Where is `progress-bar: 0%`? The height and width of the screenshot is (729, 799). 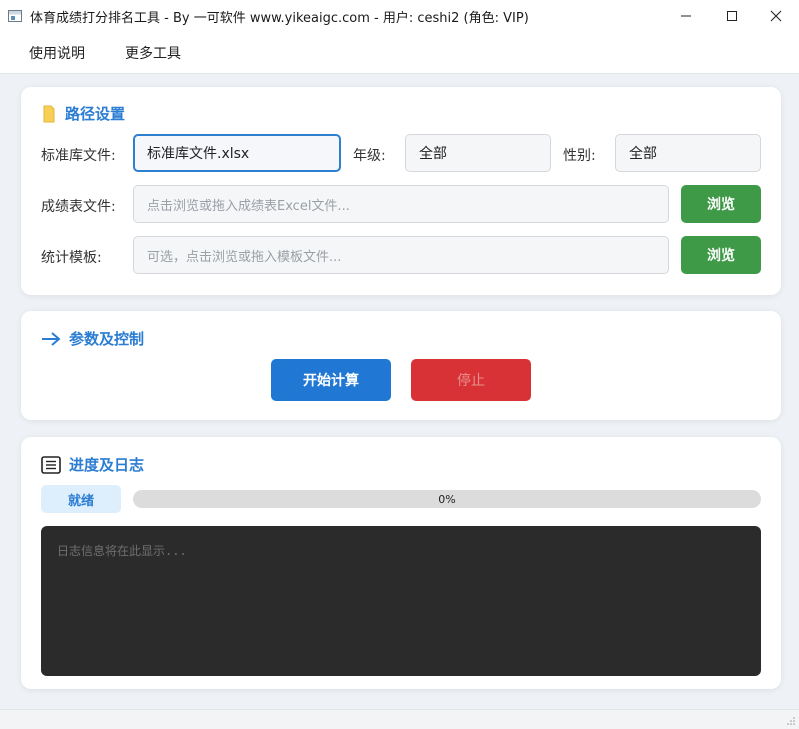
progress-bar: 0% is located at coordinates (447, 499).